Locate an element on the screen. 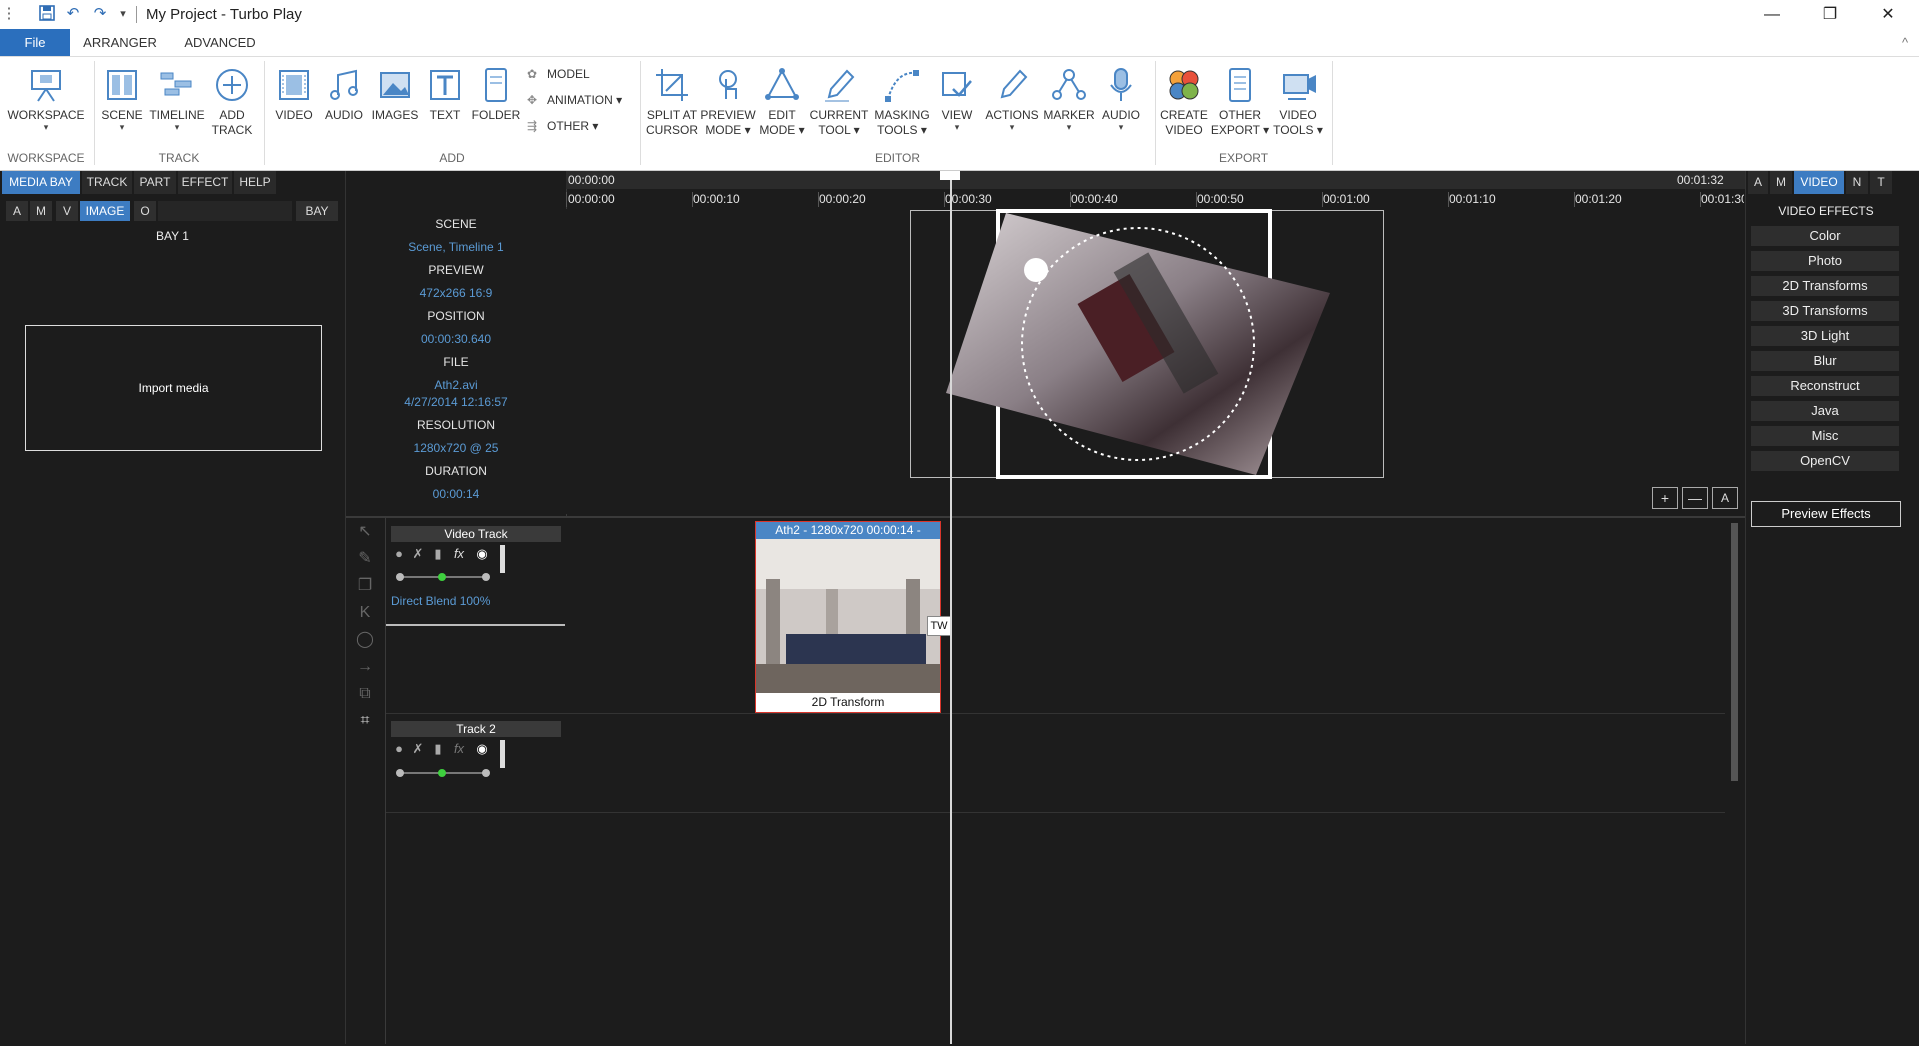 The image size is (1919, 1046). effect-opencv: OpenCV is located at coordinates (1825, 461).